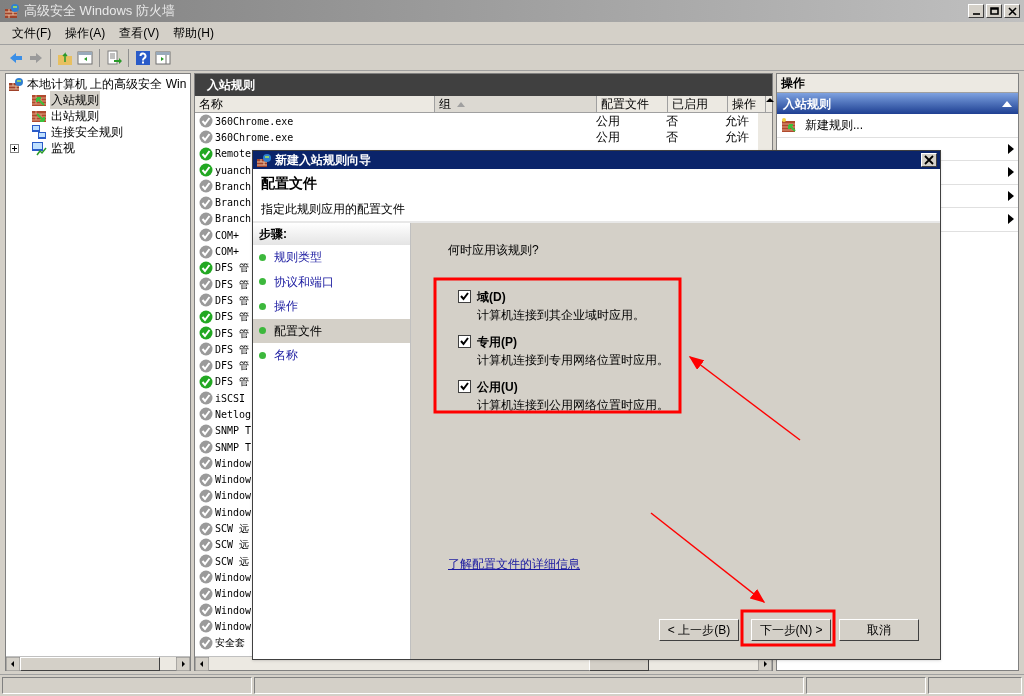  What do you see at coordinates (331, 281) in the screenshot?
I see `step-item: 协议和端口` at bounding box center [331, 281].